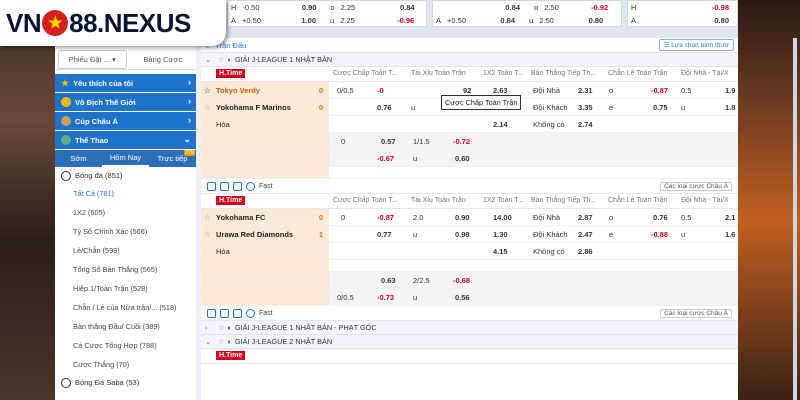  What do you see at coordinates (585, 124) in the screenshot?
I see `odds-value: 2.74` at bounding box center [585, 124].